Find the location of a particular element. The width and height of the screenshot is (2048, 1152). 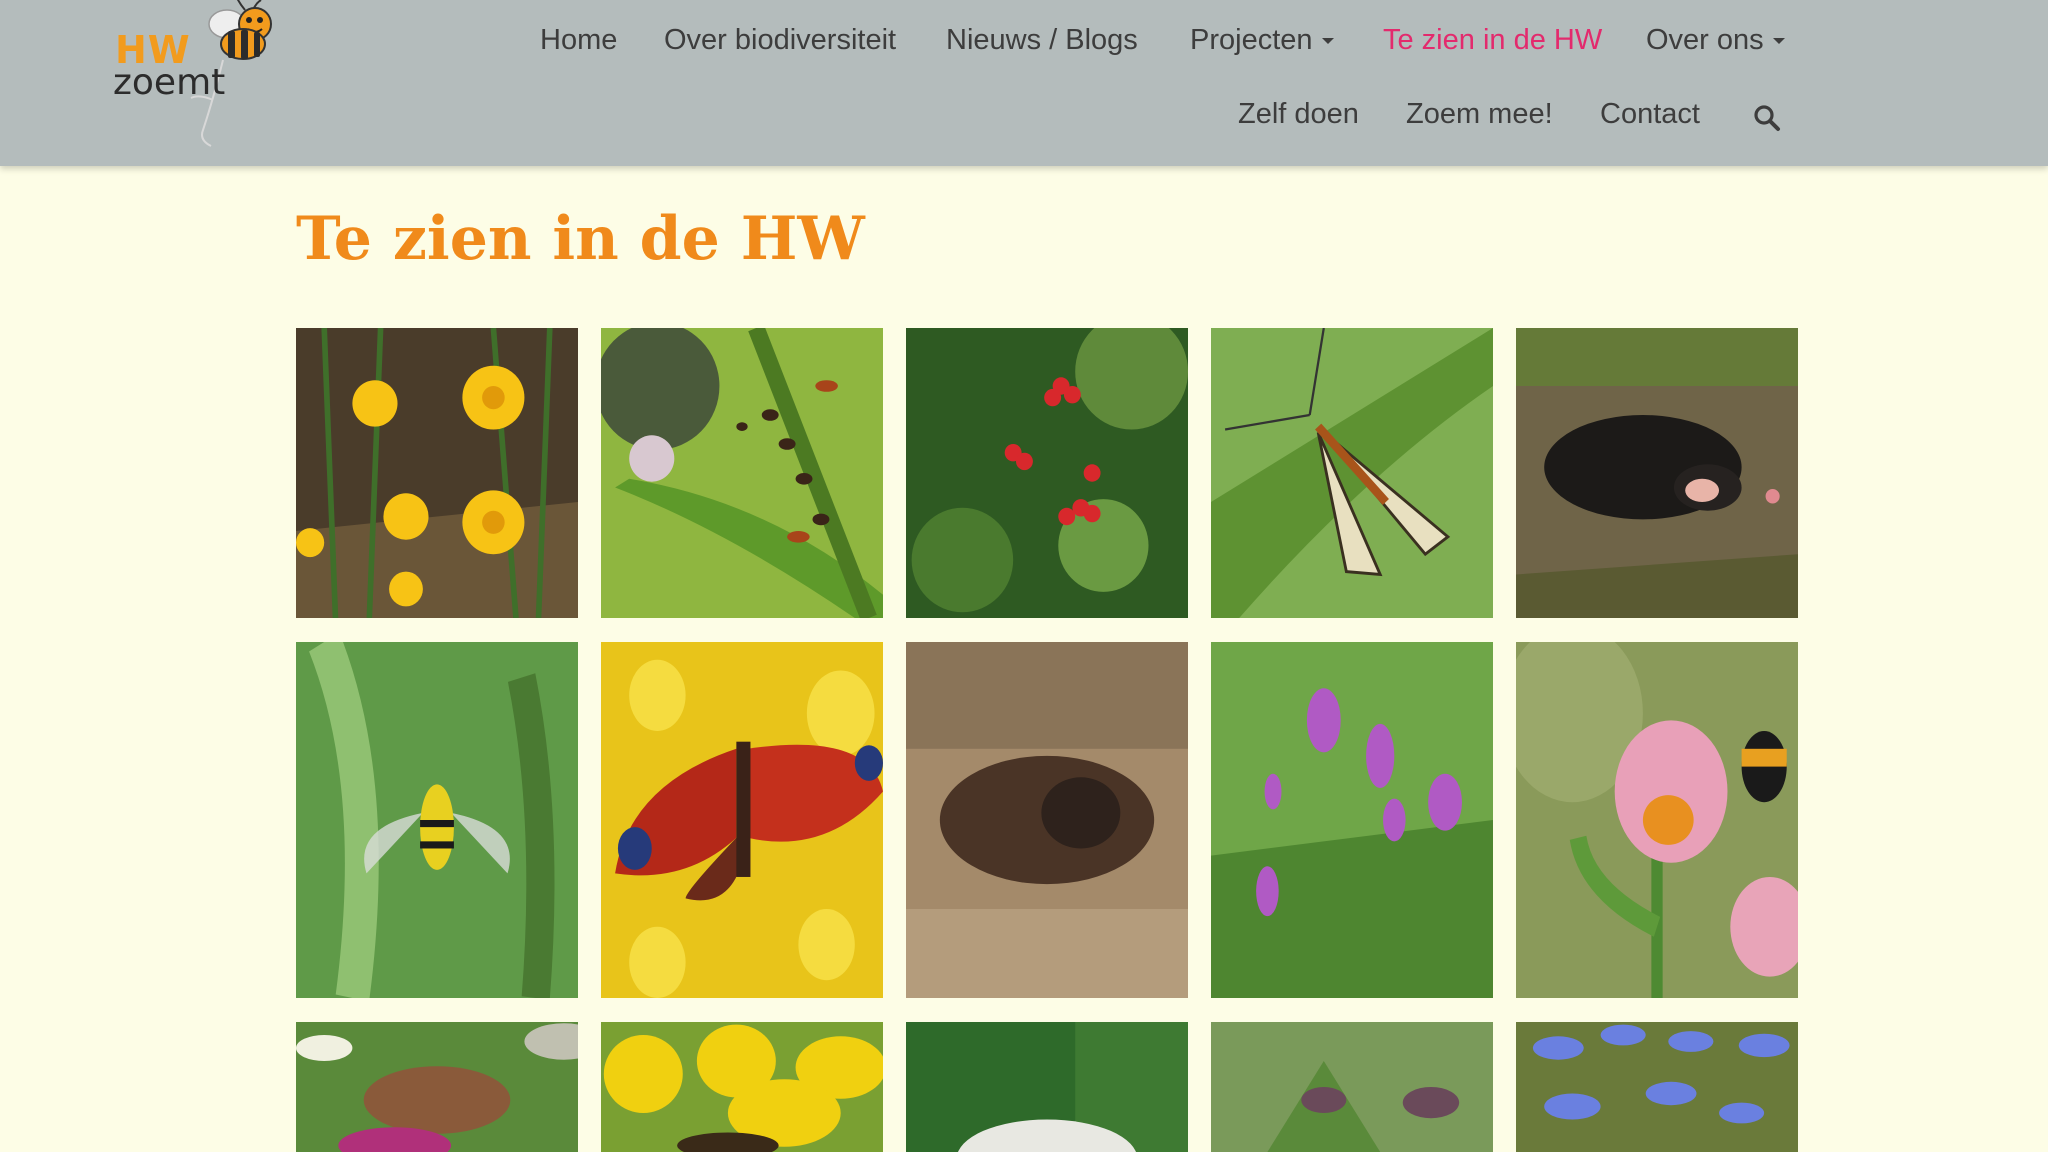

comfrey-photo is located at coordinates (1352, 1087).